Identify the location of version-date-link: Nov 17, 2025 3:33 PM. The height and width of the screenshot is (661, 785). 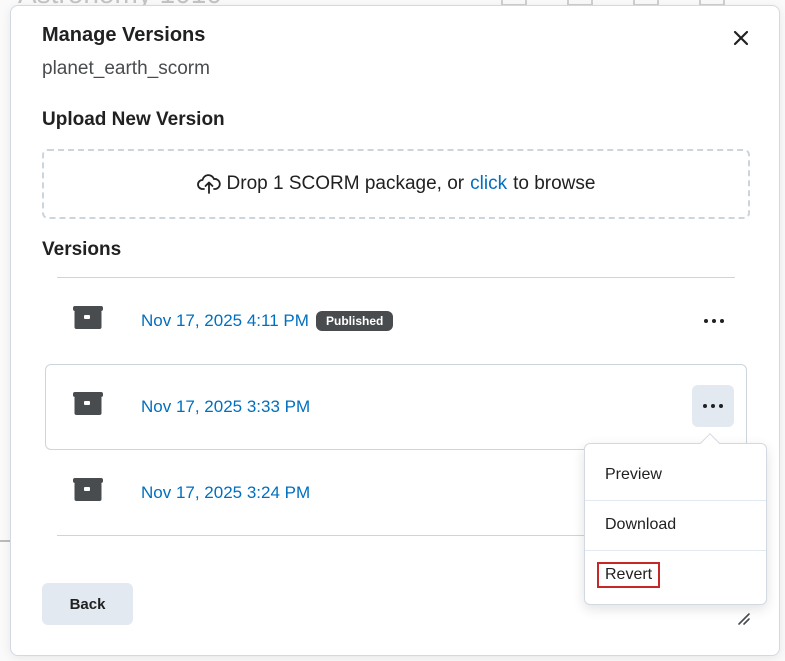
(225, 407).